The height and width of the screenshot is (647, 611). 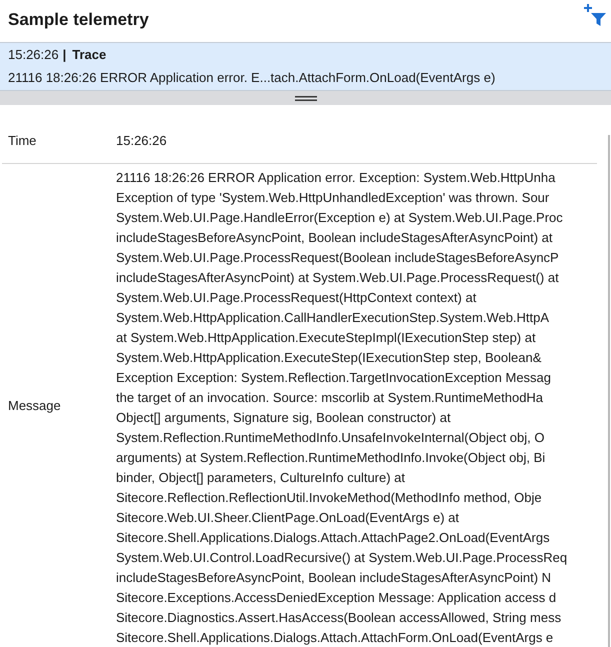 I want to click on message-text-line: includeStagesAfterAsyncPoint) at System.Web.UI.Page.ProcessRequest() at, so click(x=337, y=278).